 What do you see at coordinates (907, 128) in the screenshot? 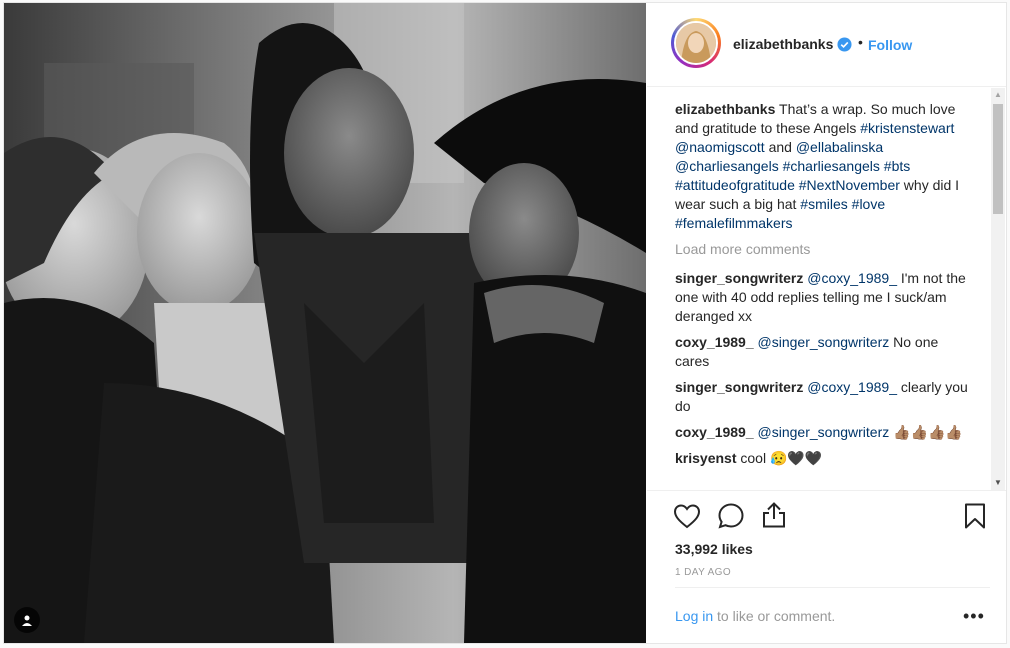
I see `hashtag-link: #kristenstewart` at bounding box center [907, 128].